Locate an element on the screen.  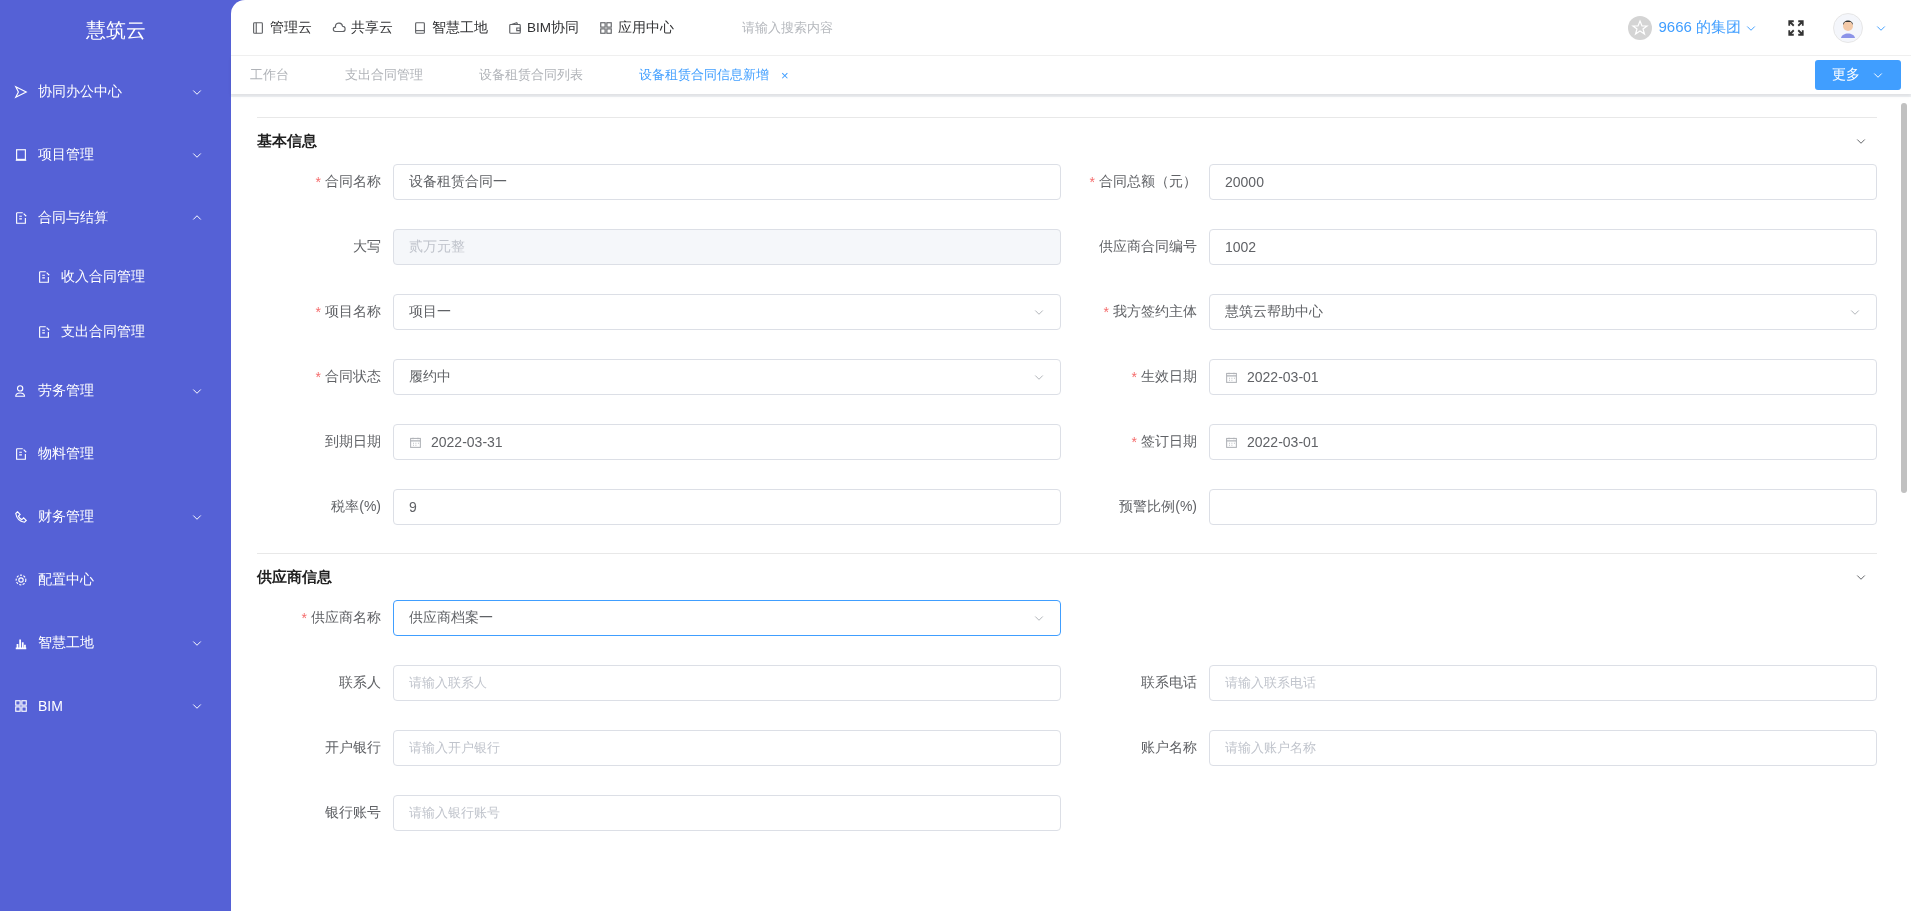
avatar-icon is located at coordinates (1848, 27).